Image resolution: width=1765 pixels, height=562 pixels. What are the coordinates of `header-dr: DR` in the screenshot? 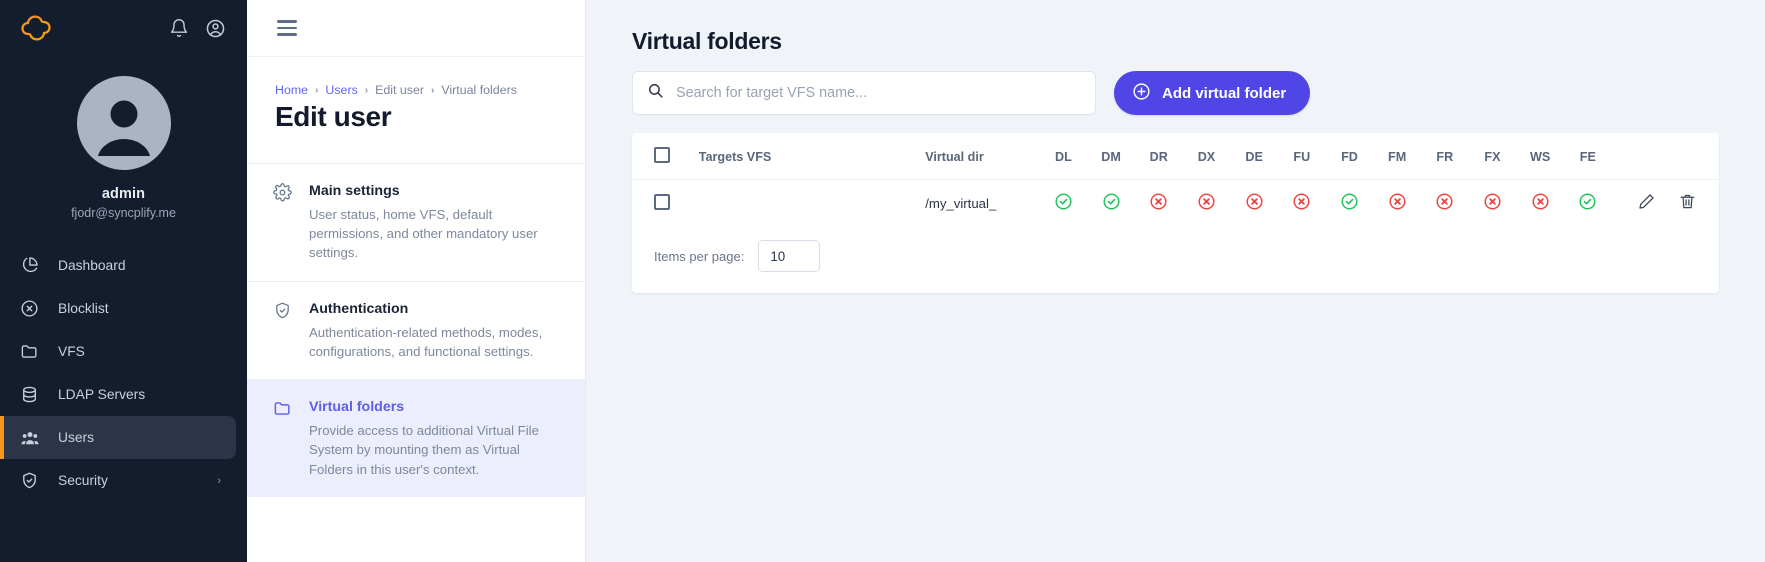 It's located at (1159, 156).